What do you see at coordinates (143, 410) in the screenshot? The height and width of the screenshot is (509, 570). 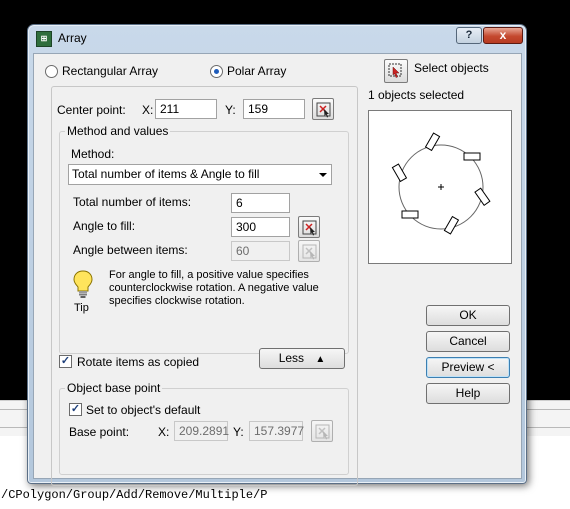 I see `default-base-point-label: Set to object's default` at bounding box center [143, 410].